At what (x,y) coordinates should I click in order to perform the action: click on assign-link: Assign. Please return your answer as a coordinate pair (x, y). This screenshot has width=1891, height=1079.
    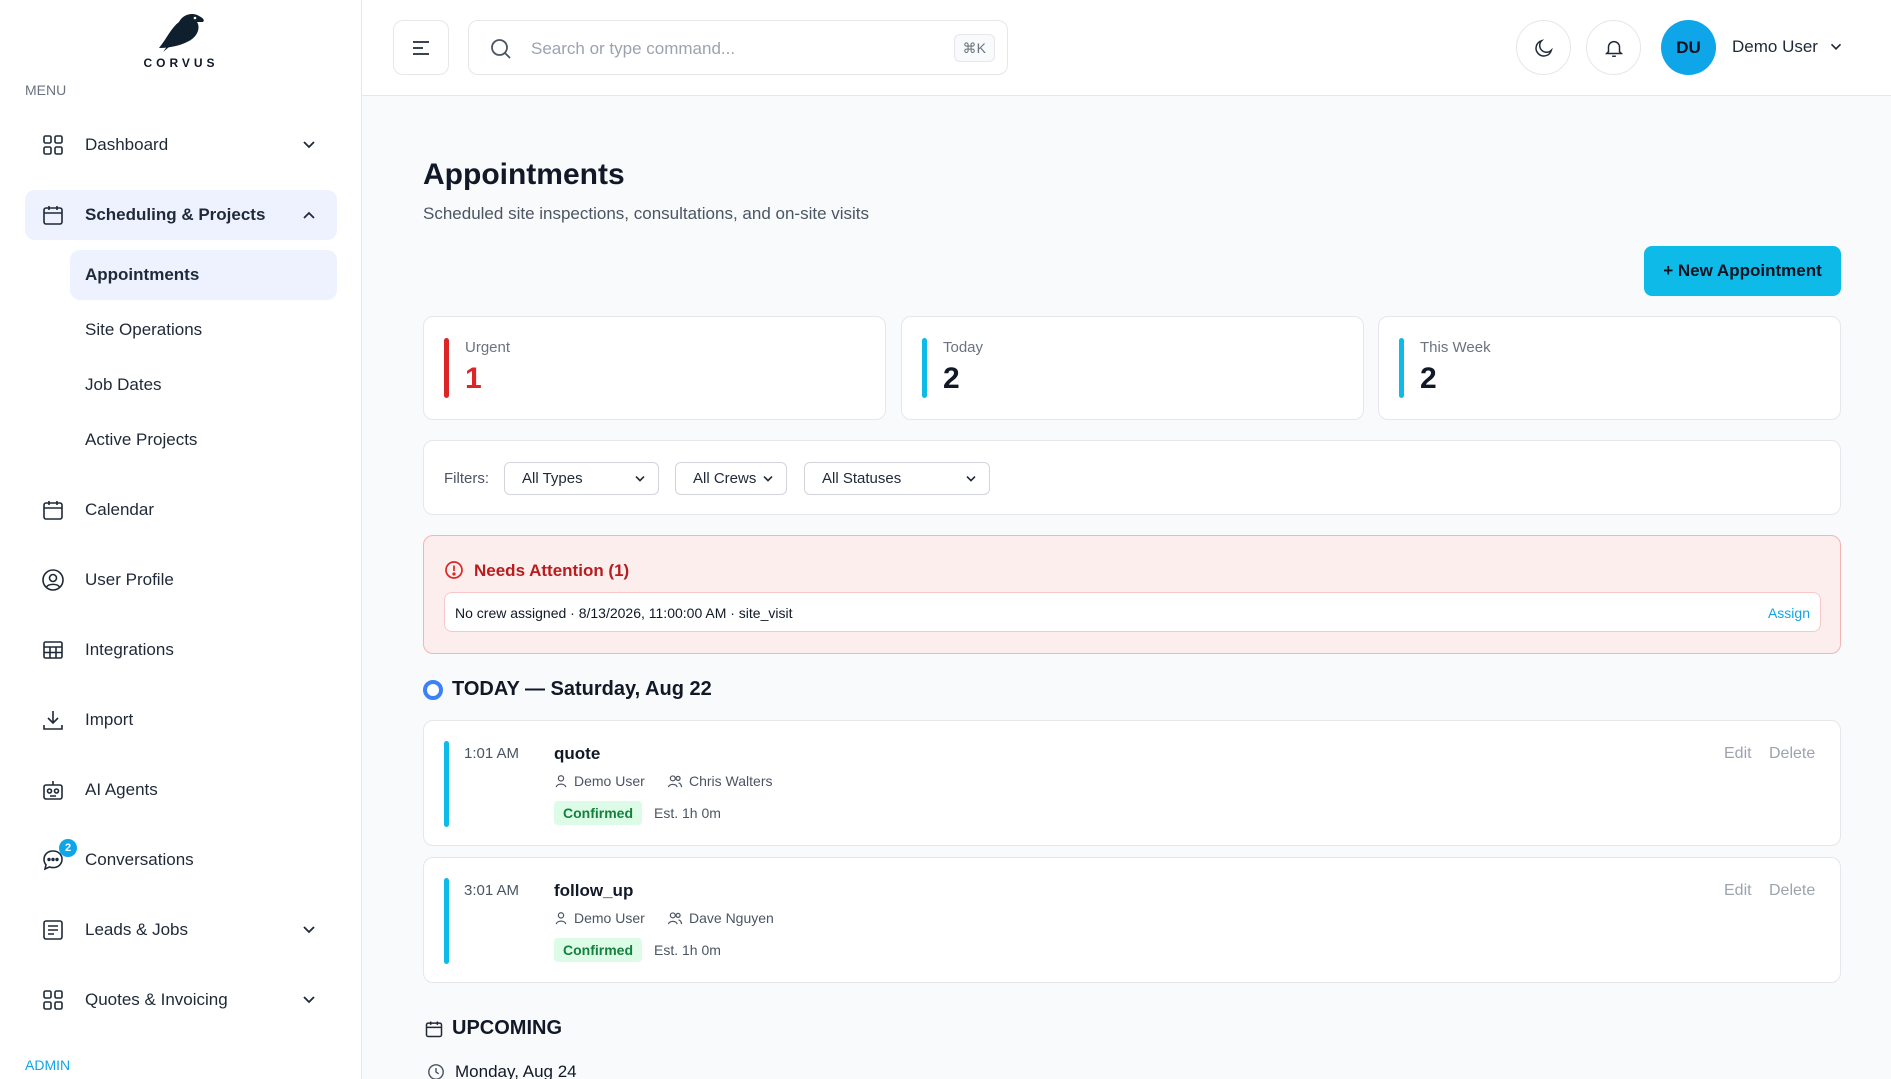
    Looking at the image, I should click on (1789, 613).